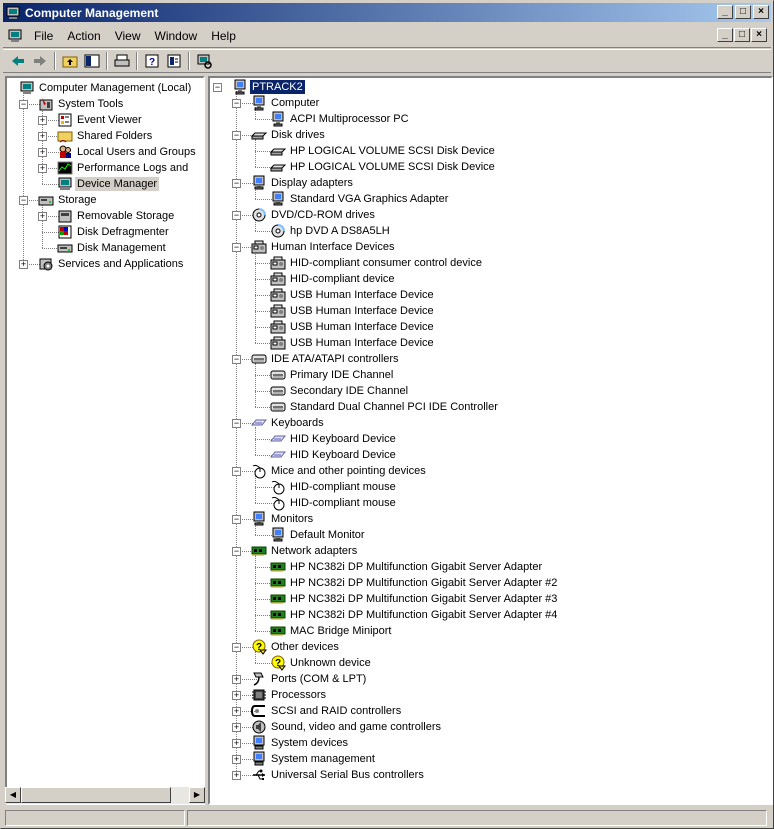 The height and width of the screenshot is (829, 774). What do you see at coordinates (309, 743) in the screenshot?
I see `tree-item-label: System devices` at bounding box center [309, 743].